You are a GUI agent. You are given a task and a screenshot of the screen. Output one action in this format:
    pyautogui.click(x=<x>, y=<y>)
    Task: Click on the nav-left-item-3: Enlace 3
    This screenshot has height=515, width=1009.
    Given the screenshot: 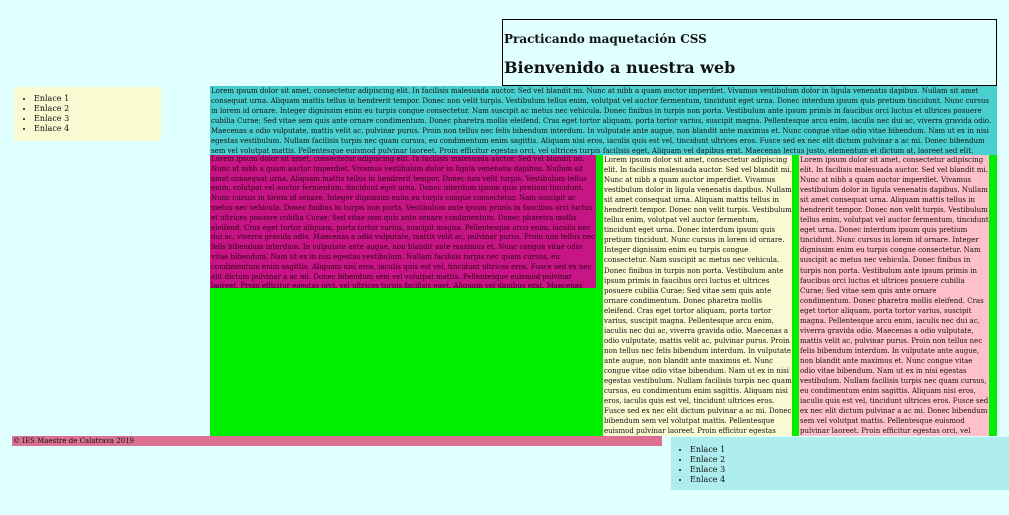 What is the action you would take?
    pyautogui.click(x=97, y=119)
    